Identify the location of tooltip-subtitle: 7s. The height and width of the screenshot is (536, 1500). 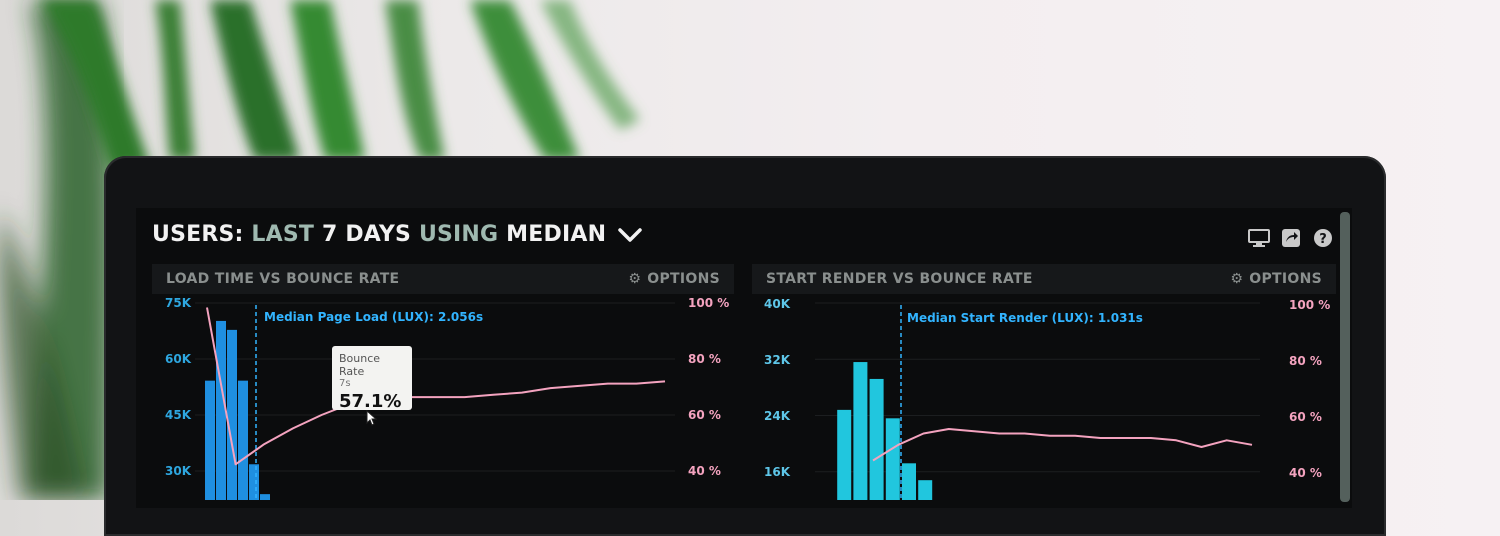
(345, 383).